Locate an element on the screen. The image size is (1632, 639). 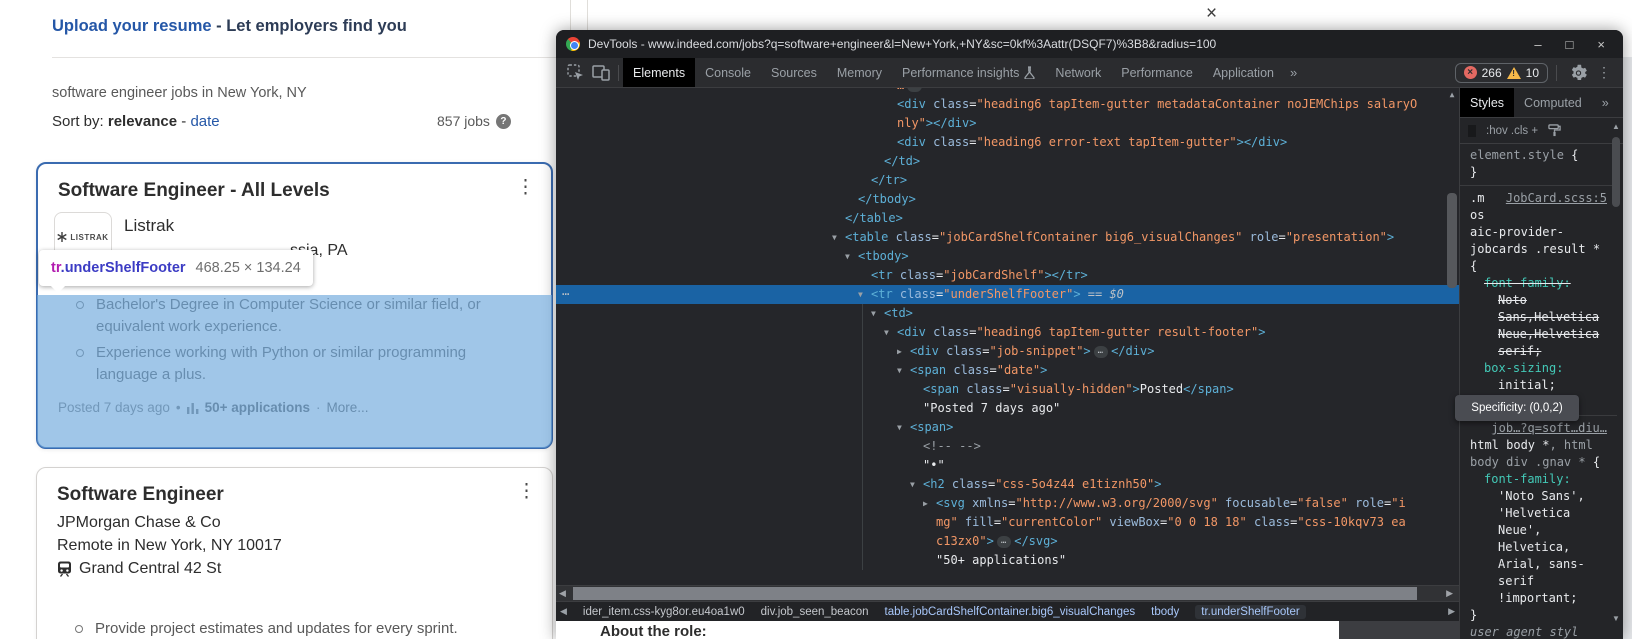
css-rule-line: serif; is located at coordinates (1538, 351).